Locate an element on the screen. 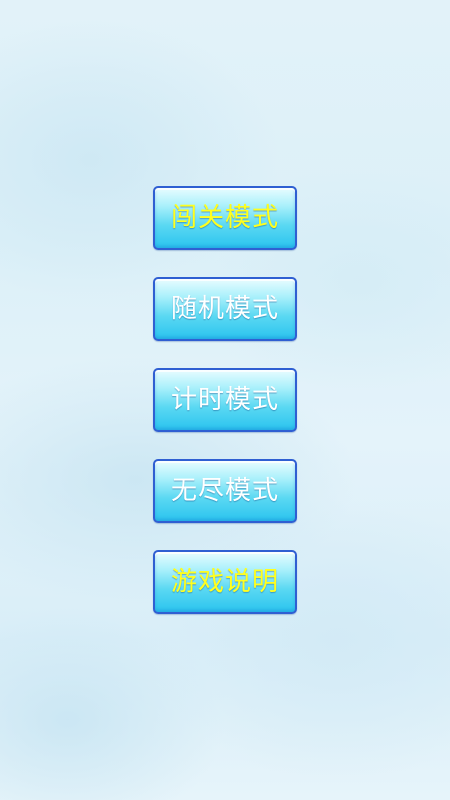 The width and height of the screenshot is (450, 800). random-mode-label: 随机模式 is located at coordinates (224, 309).